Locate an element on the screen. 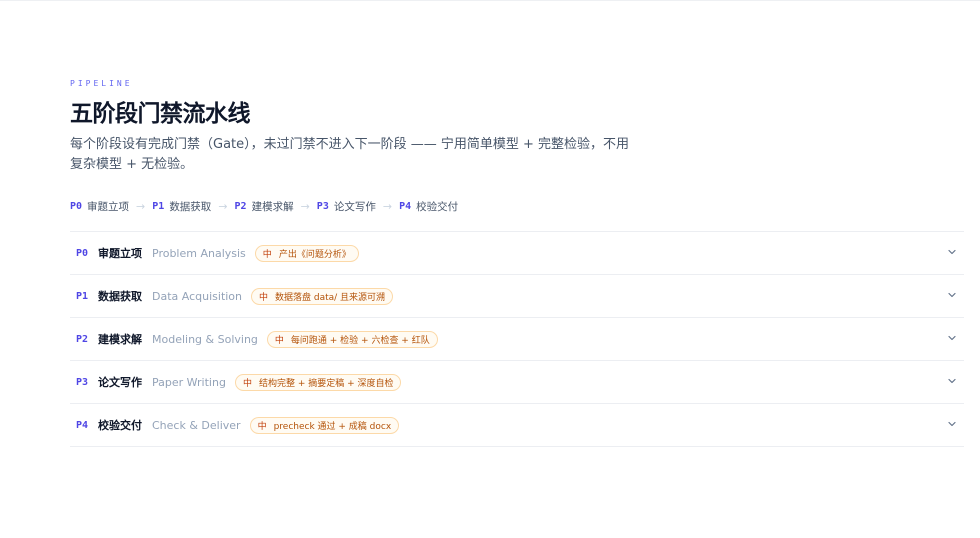  gate-badge: 中 precheck 通过 + 成稿 docx is located at coordinates (324, 425).